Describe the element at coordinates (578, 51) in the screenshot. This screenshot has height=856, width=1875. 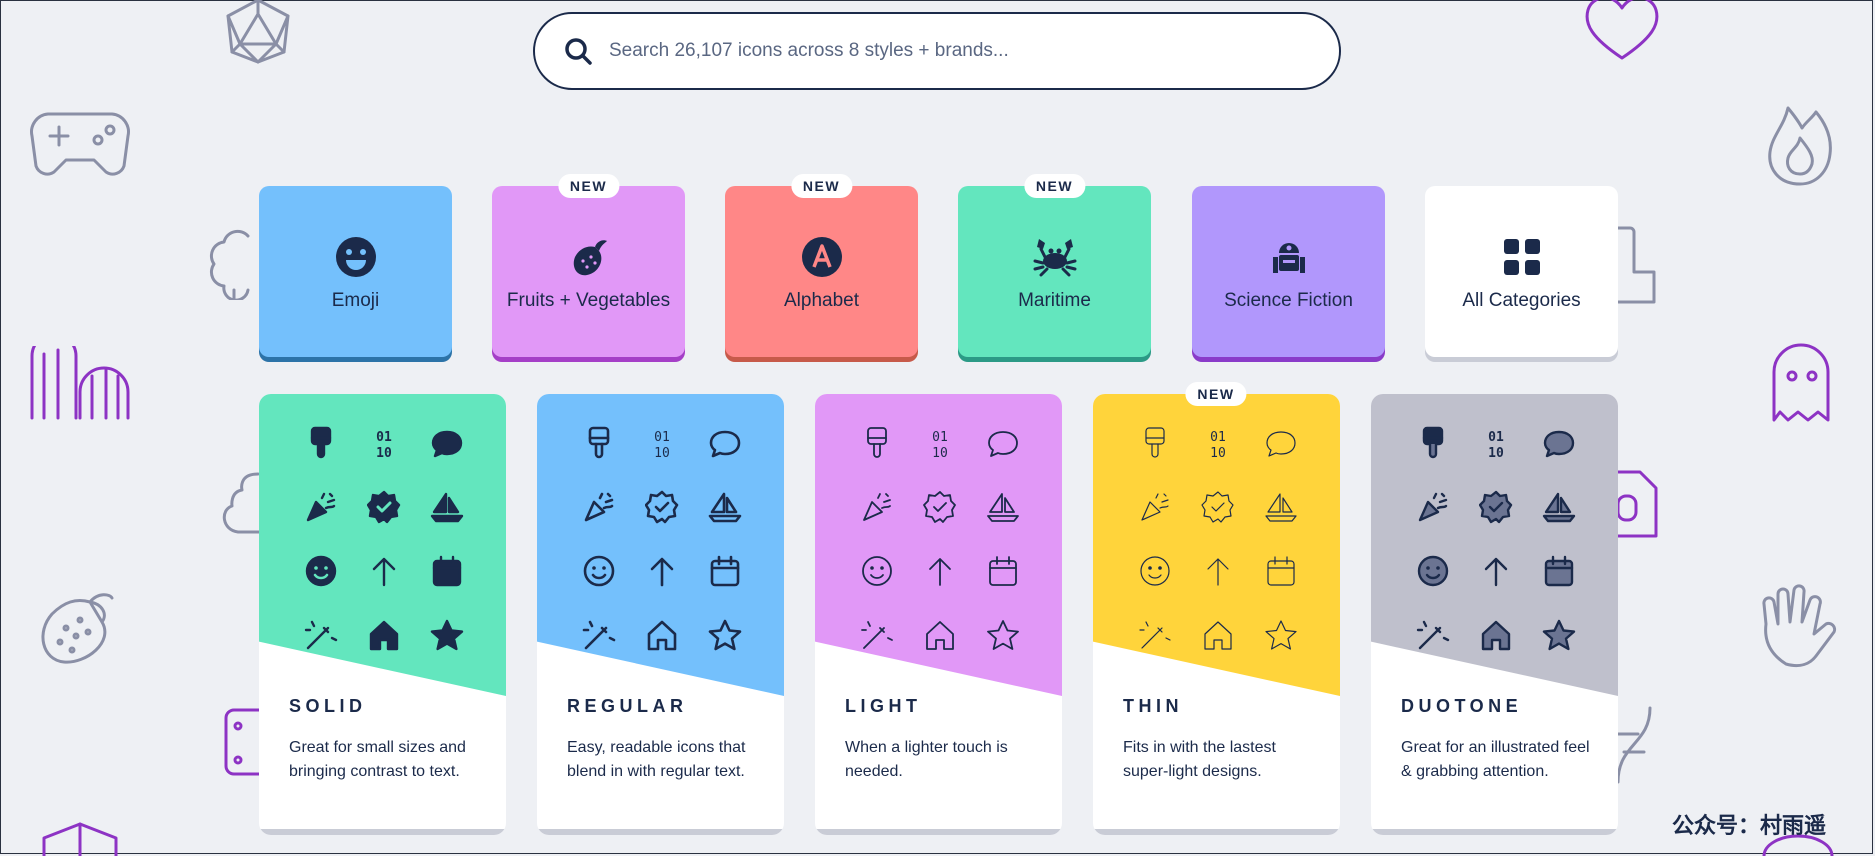
I see `search-icon` at that location.